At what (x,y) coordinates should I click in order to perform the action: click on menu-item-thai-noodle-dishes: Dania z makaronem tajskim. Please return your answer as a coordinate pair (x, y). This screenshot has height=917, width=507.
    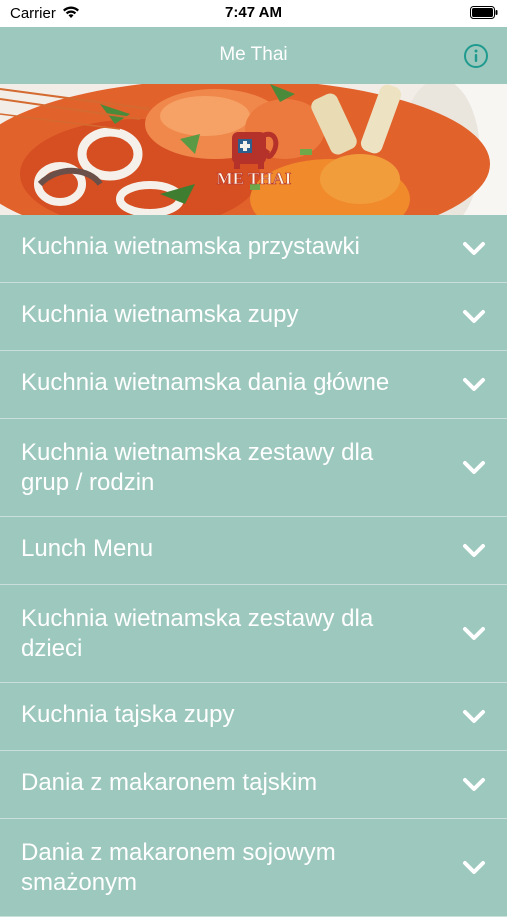
    Looking at the image, I should click on (253, 785).